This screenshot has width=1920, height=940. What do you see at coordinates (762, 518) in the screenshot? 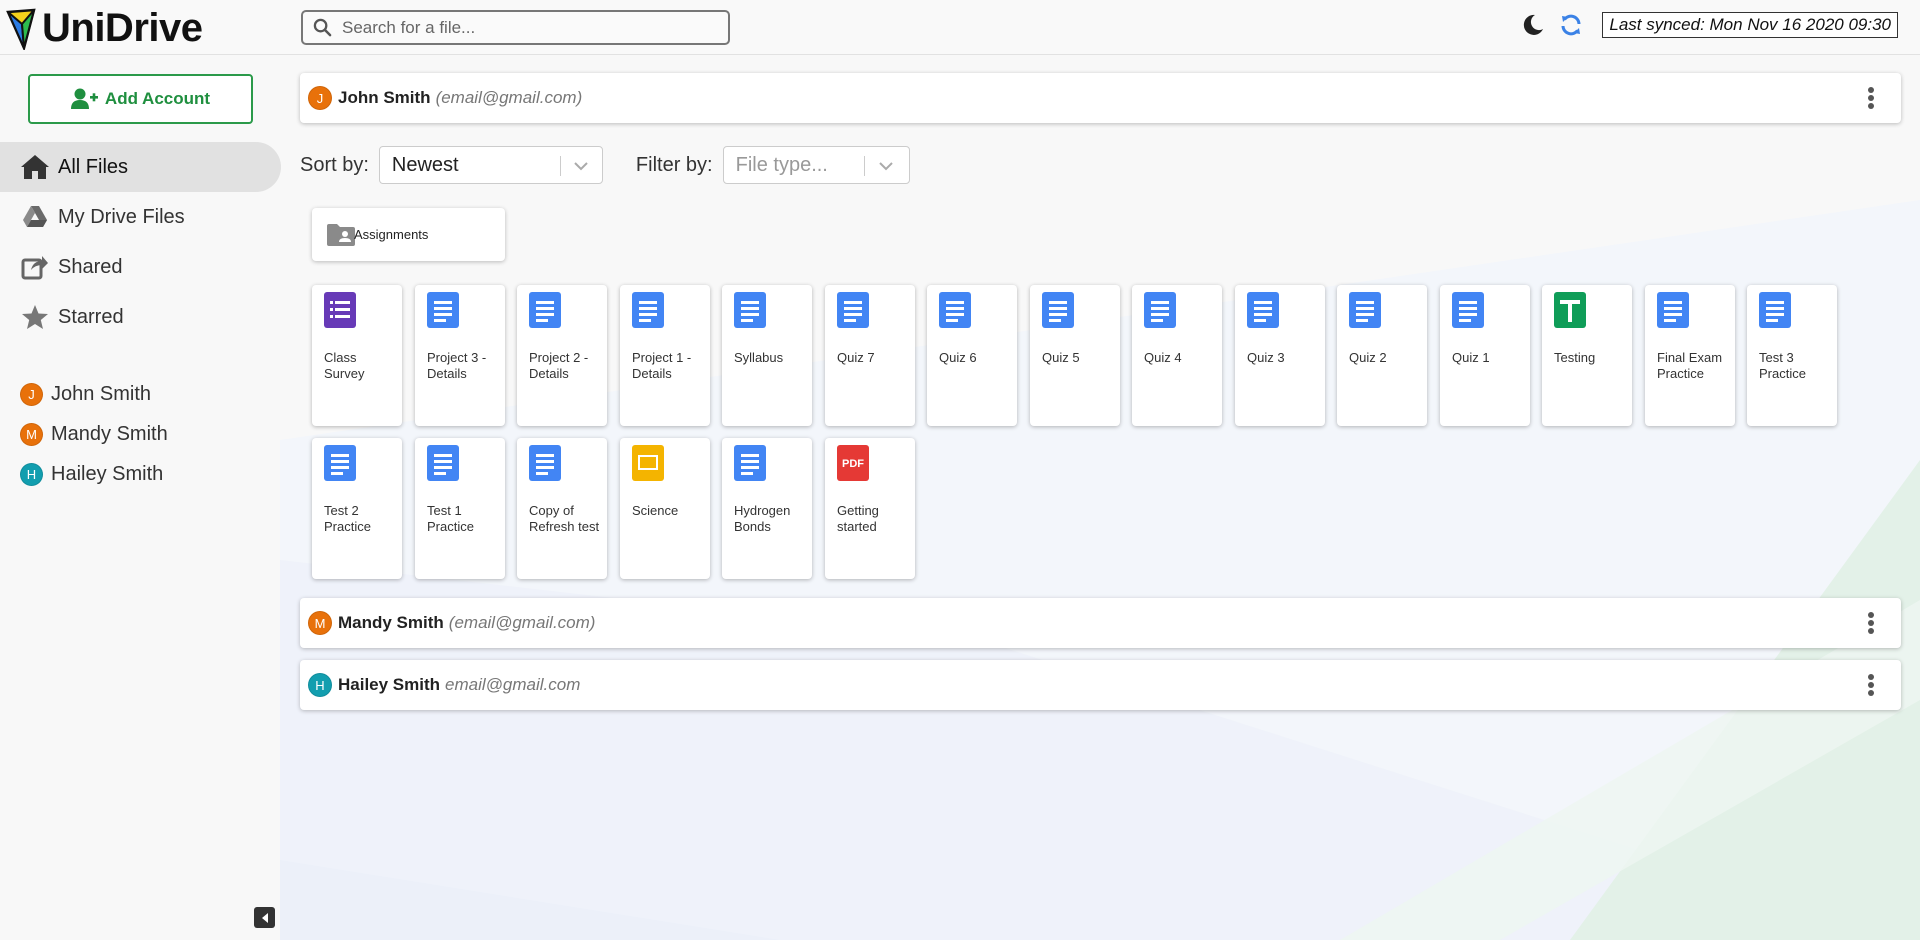
I see `file-name: Hydrogen Bonds` at bounding box center [762, 518].